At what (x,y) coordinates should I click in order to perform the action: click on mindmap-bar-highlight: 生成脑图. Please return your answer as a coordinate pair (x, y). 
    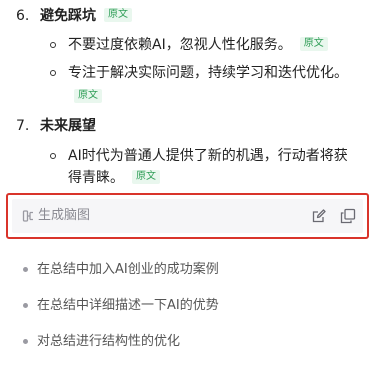
    Looking at the image, I should click on (187, 216).